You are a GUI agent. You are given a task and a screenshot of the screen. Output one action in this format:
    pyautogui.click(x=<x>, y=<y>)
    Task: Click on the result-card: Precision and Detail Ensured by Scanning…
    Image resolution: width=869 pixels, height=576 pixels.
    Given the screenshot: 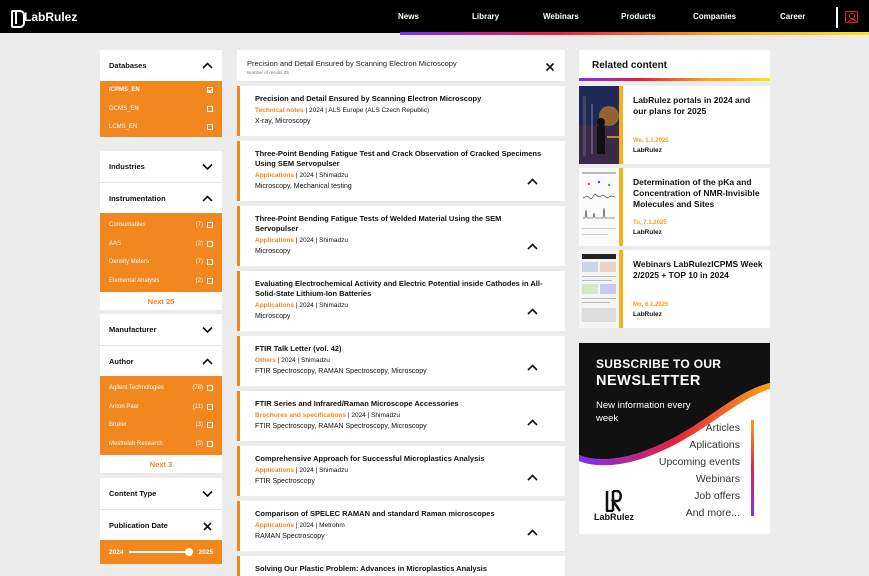 What is the action you would take?
    pyautogui.click(x=401, y=111)
    